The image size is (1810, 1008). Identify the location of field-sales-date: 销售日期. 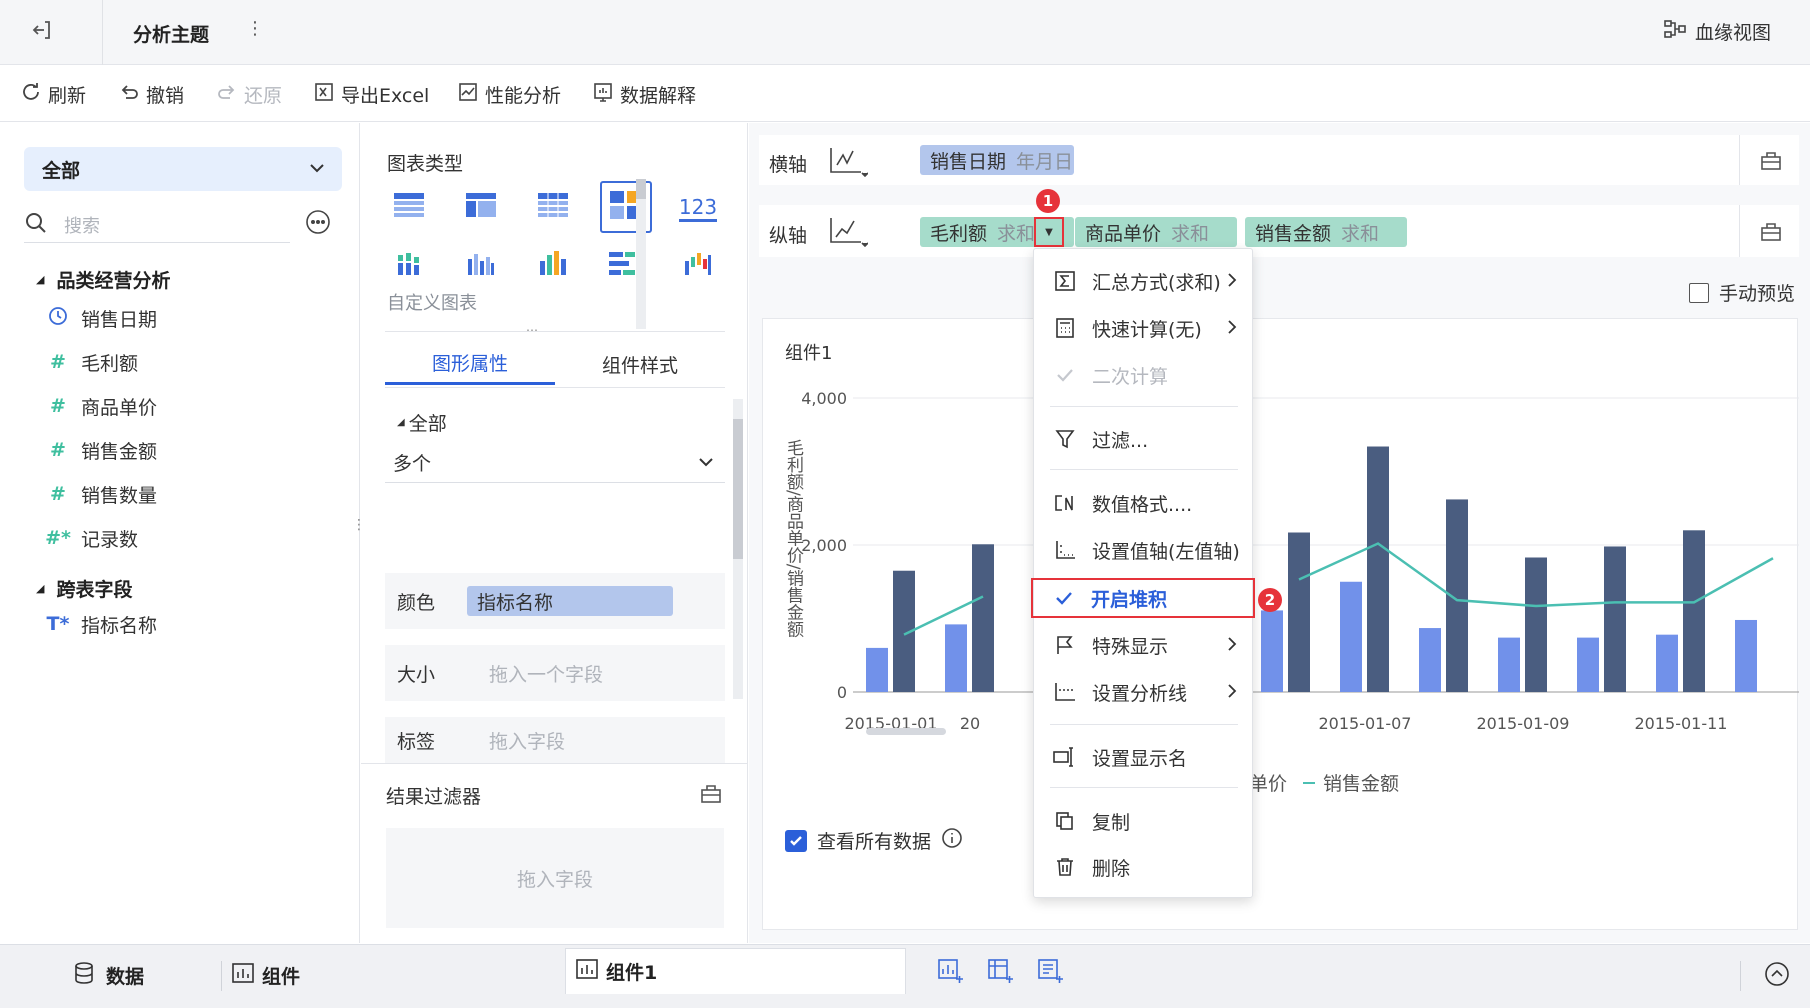
(101, 318).